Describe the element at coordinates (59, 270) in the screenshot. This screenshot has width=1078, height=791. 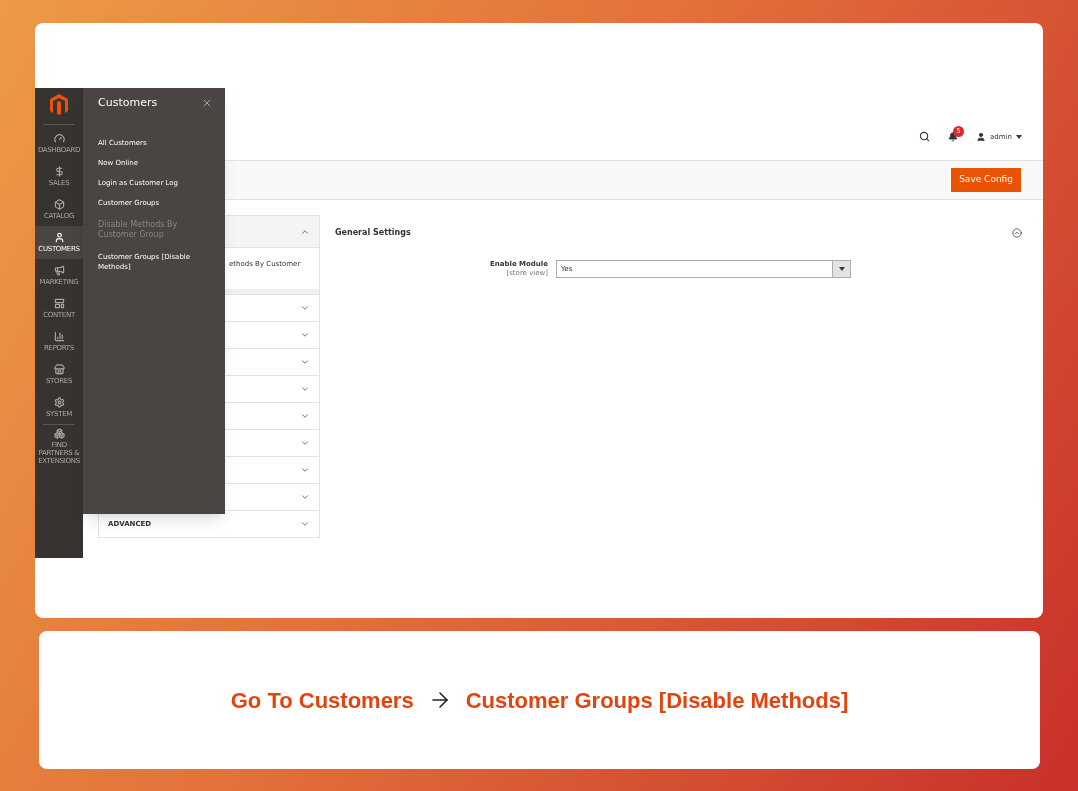
I see `megaphone-icon` at that location.